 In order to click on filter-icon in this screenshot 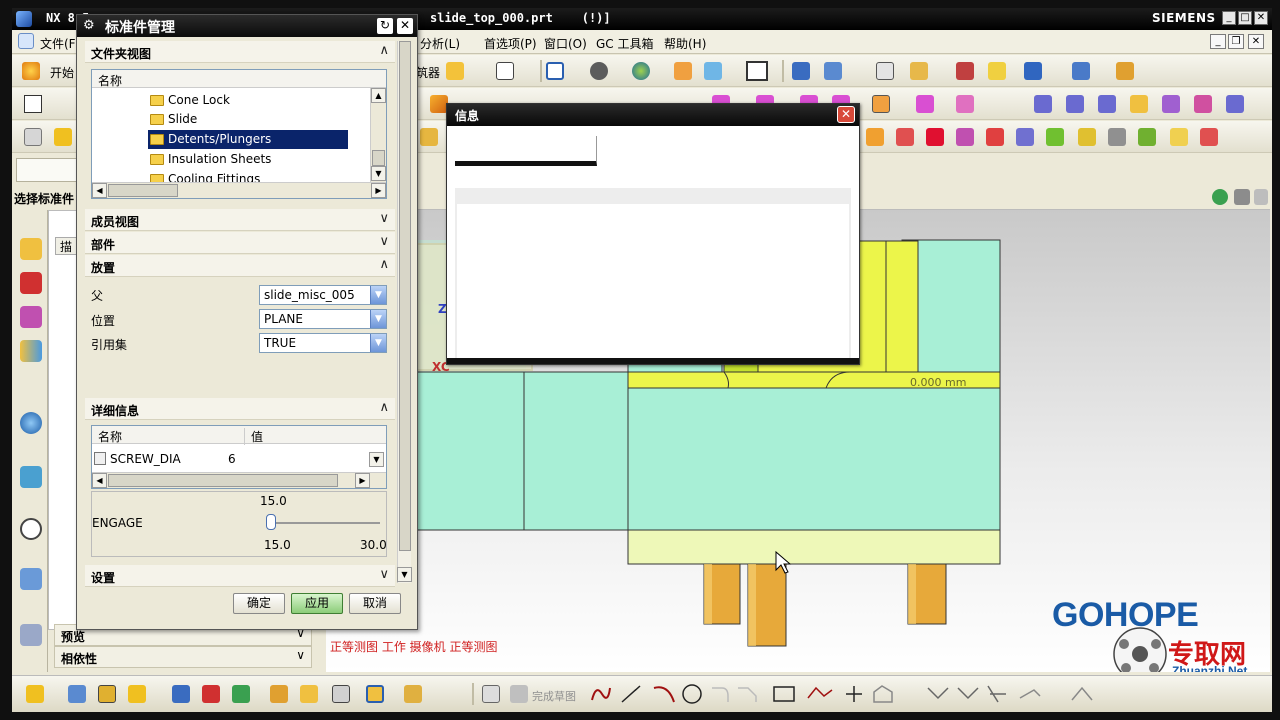, I will do `click(505, 71)`.